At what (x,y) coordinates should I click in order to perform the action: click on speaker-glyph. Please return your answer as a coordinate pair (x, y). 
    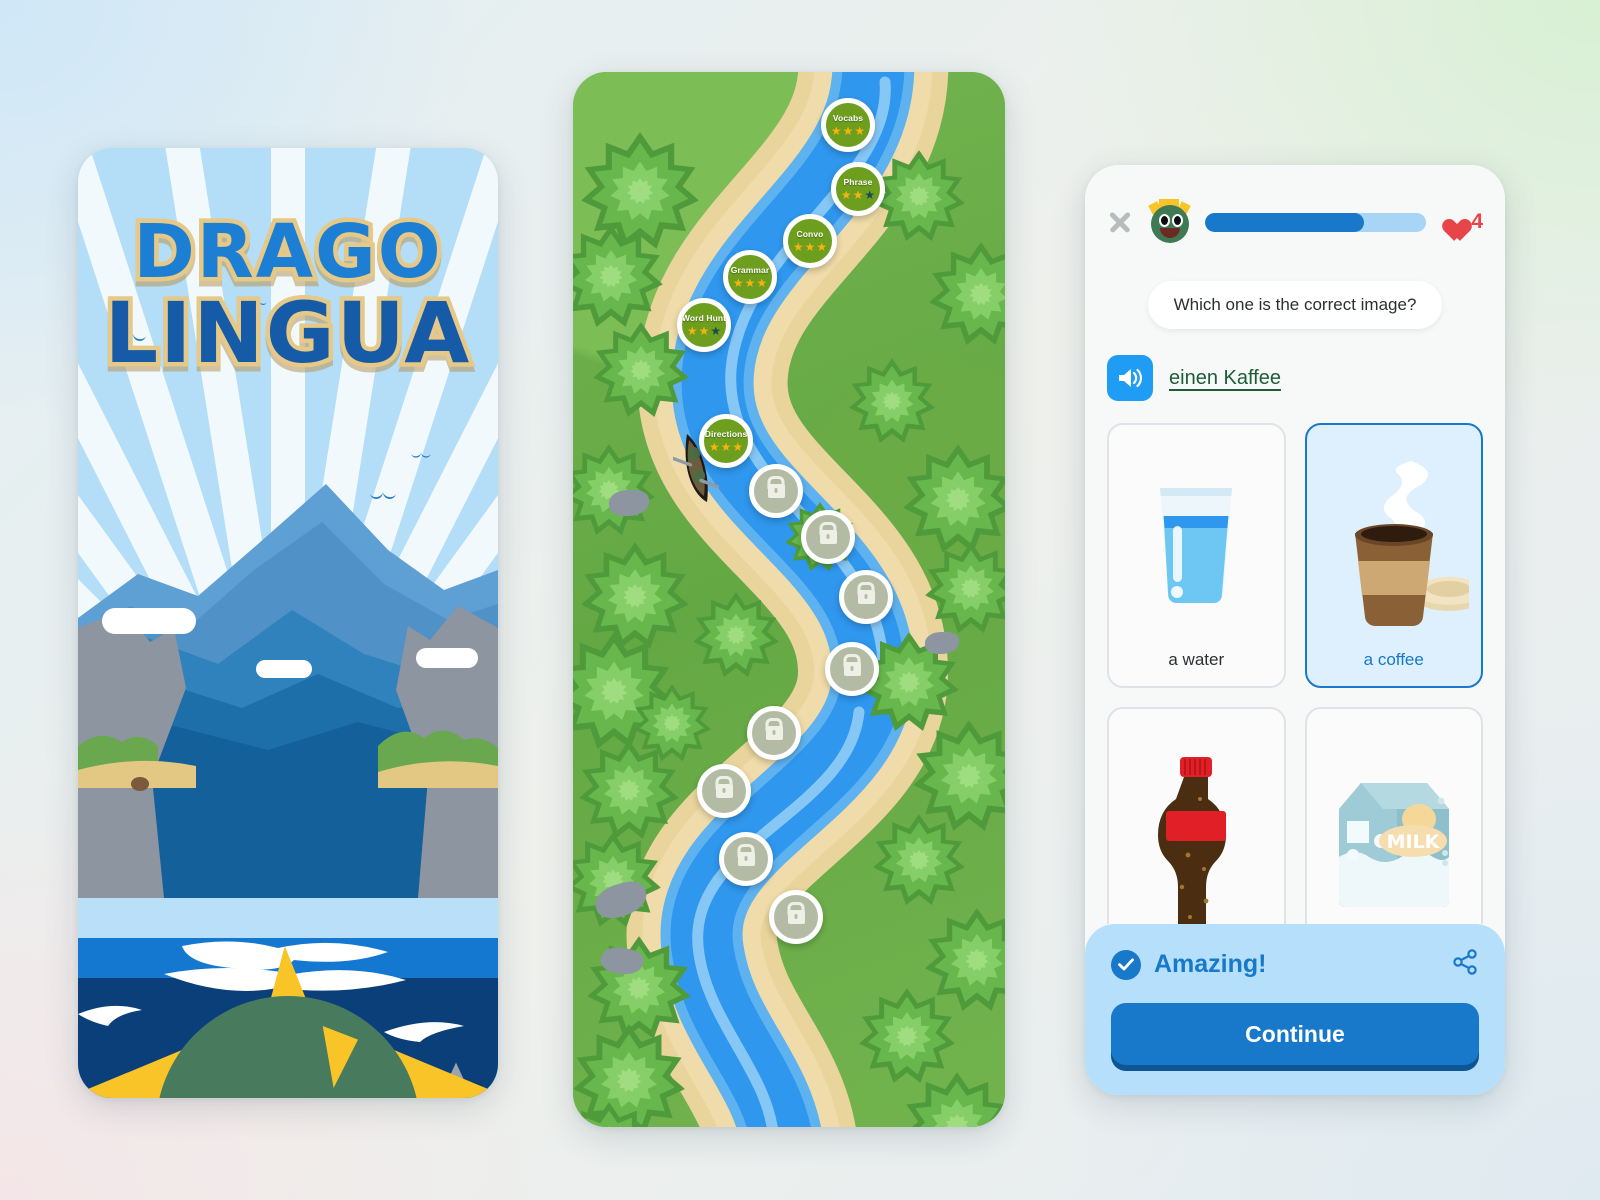
    Looking at the image, I should click on (1130, 378).